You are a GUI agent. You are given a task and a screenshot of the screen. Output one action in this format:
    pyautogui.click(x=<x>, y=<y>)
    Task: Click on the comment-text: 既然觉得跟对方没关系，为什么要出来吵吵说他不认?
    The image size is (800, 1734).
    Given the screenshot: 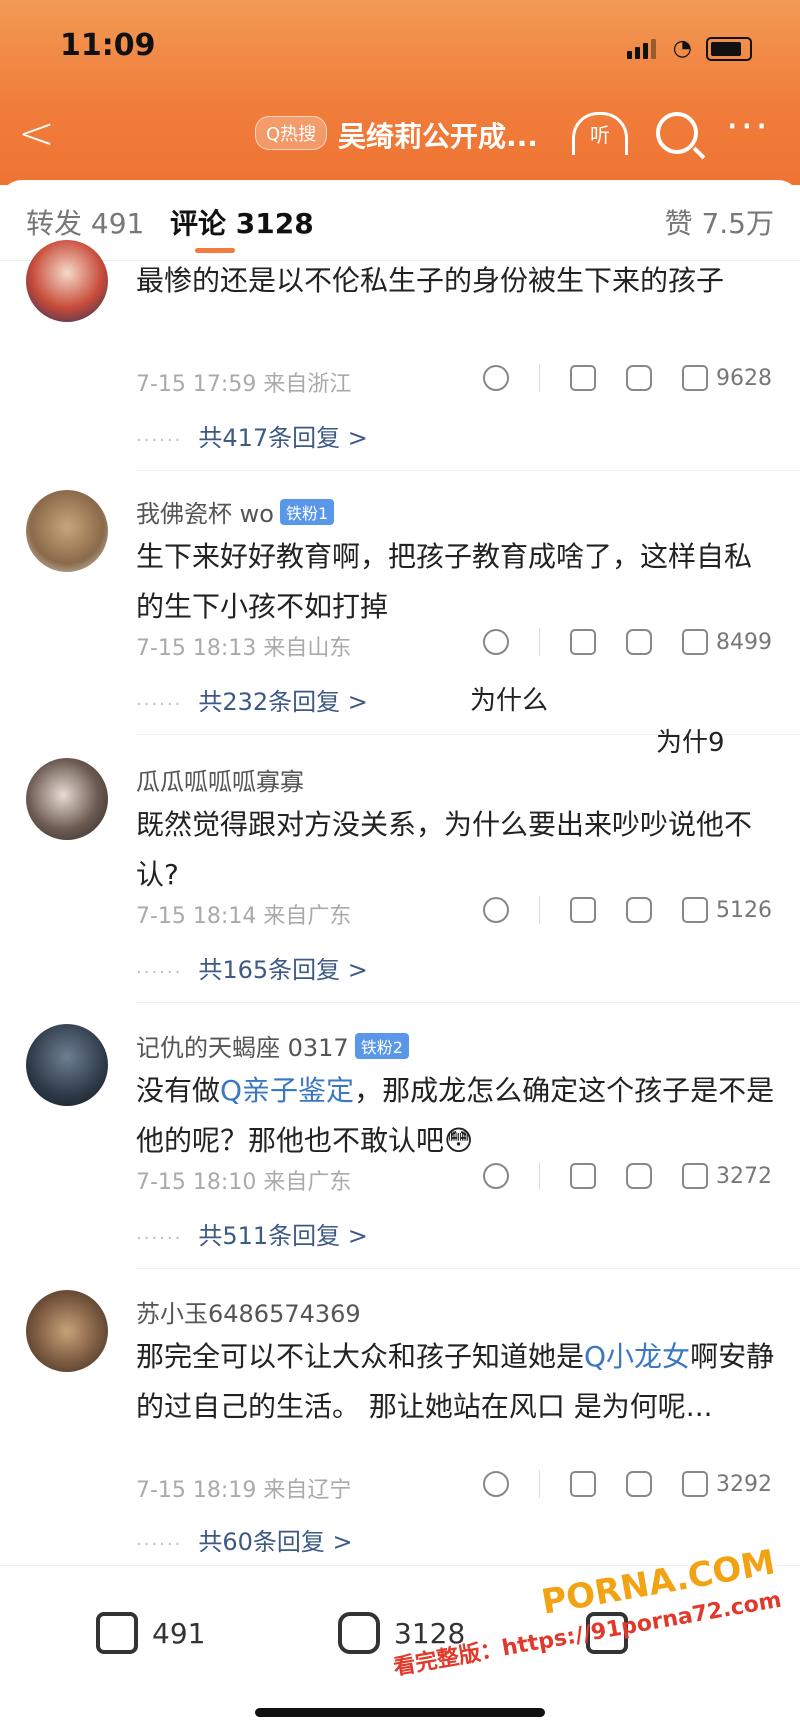 What is the action you would take?
    pyautogui.click(x=444, y=849)
    